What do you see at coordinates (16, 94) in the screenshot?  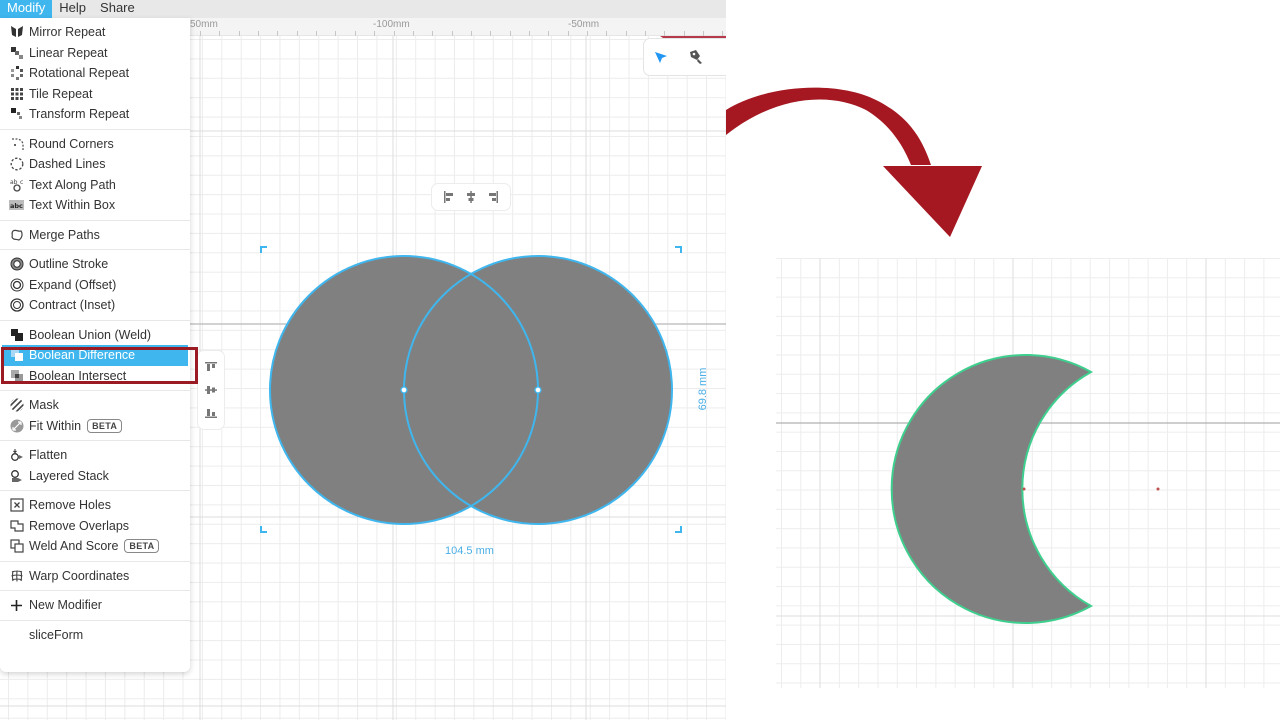 I see `tile-repeat-icon` at bounding box center [16, 94].